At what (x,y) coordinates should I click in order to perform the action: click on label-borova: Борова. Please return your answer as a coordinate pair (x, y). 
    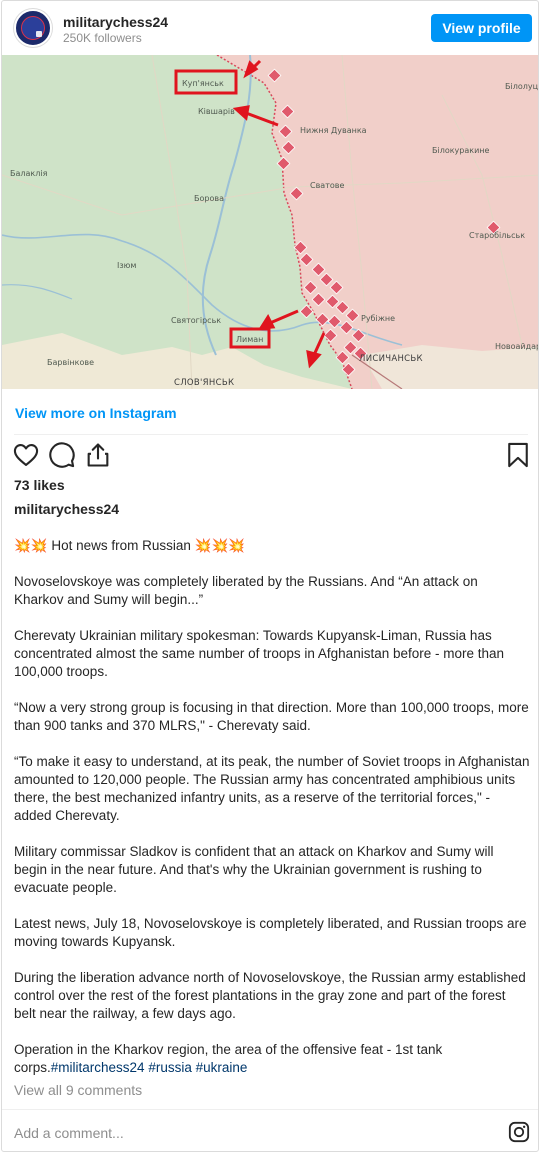
    Looking at the image, I should click on (209, 198).